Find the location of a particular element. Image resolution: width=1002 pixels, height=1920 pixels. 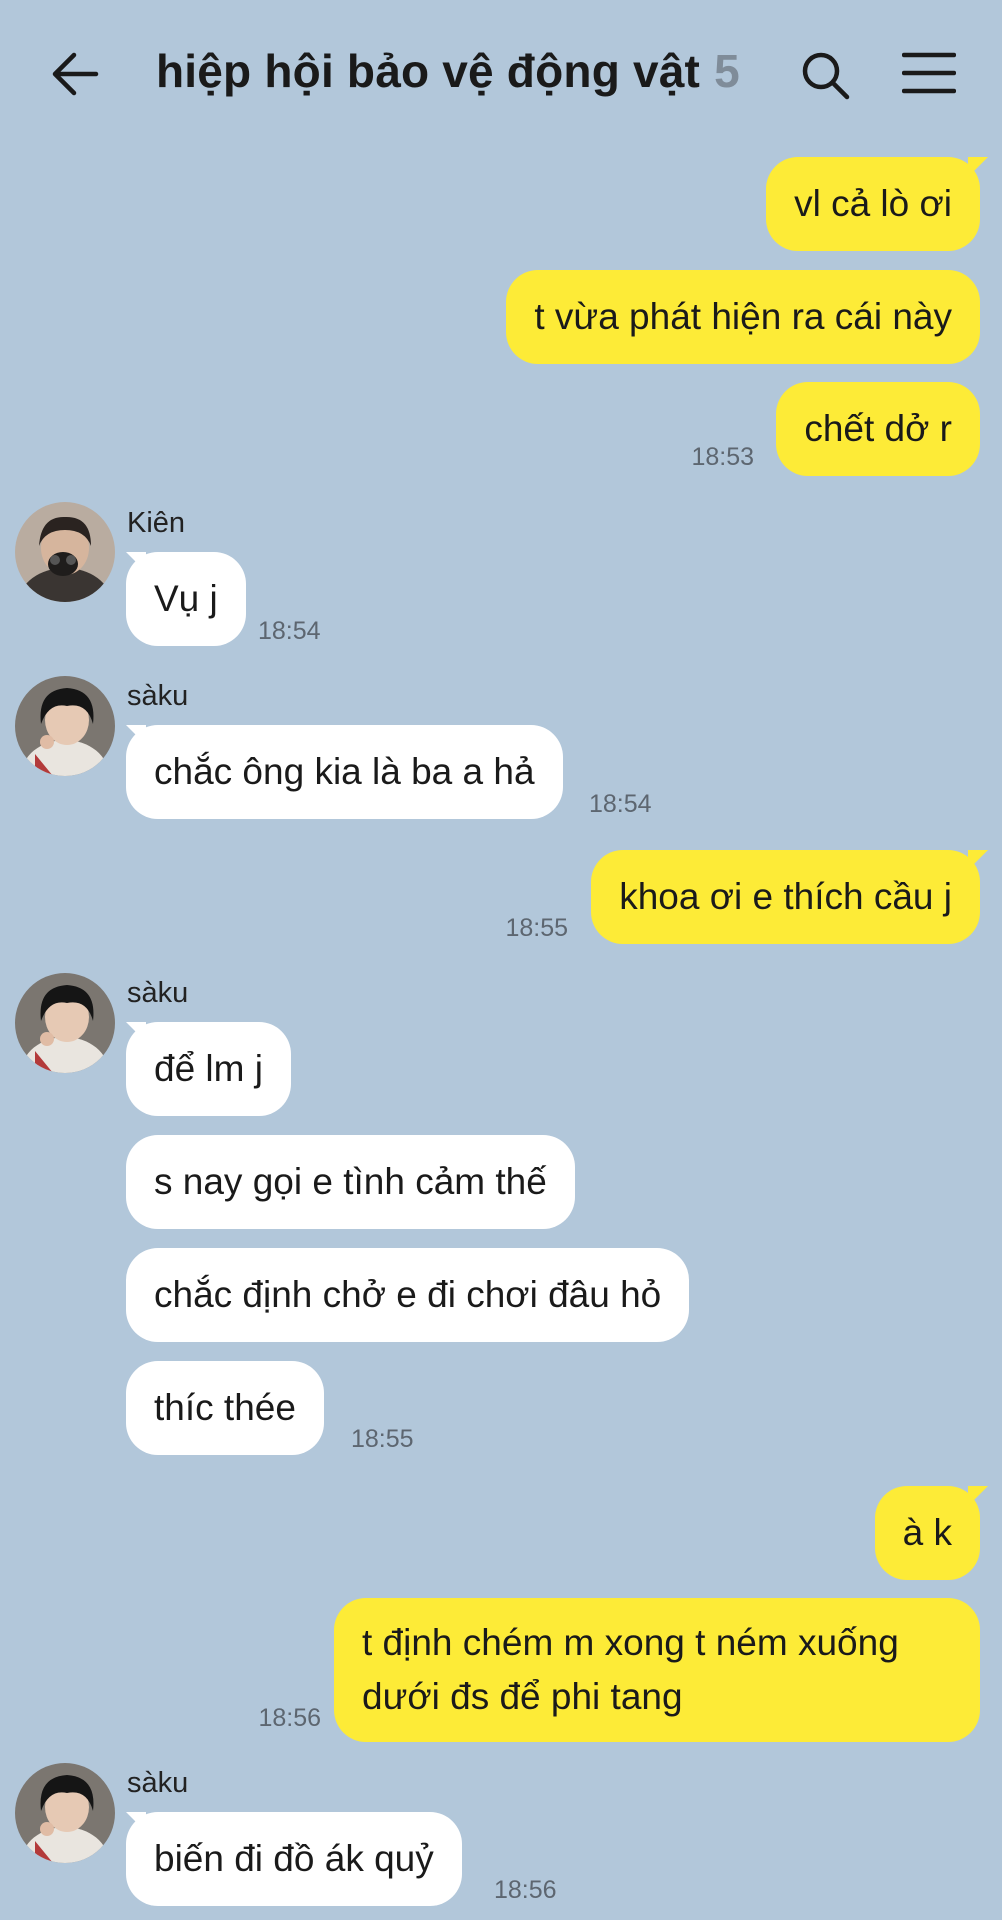

message-text: chết dở r is located at coordinates (878, 428).